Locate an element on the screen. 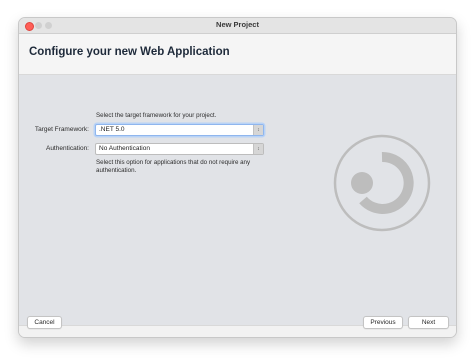 Image resolution: width=474 pixels, height=363 pixels. target-framework-select: .NET 5.0 ↕ is located at coordinates (179, 130).